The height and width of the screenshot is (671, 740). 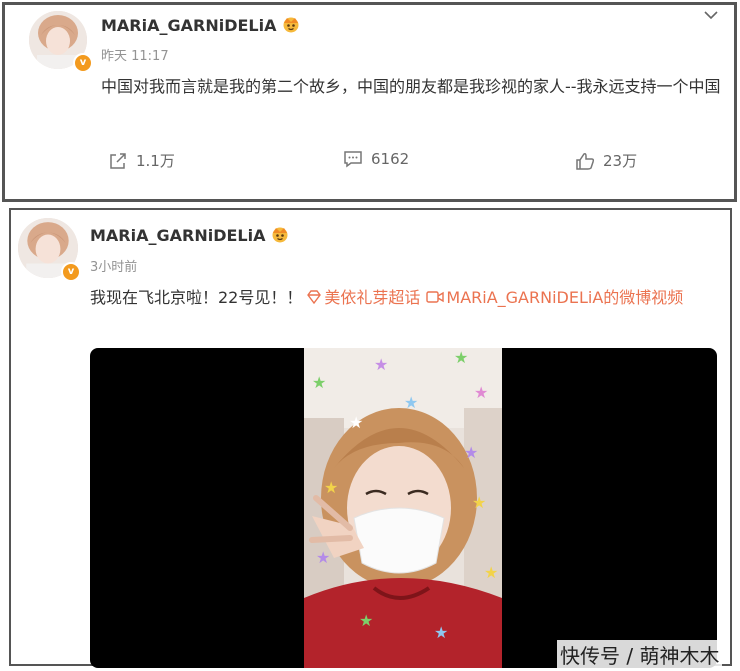 I want to click on topic-link: 美依礼芽超话, so click(x=361, y=297).